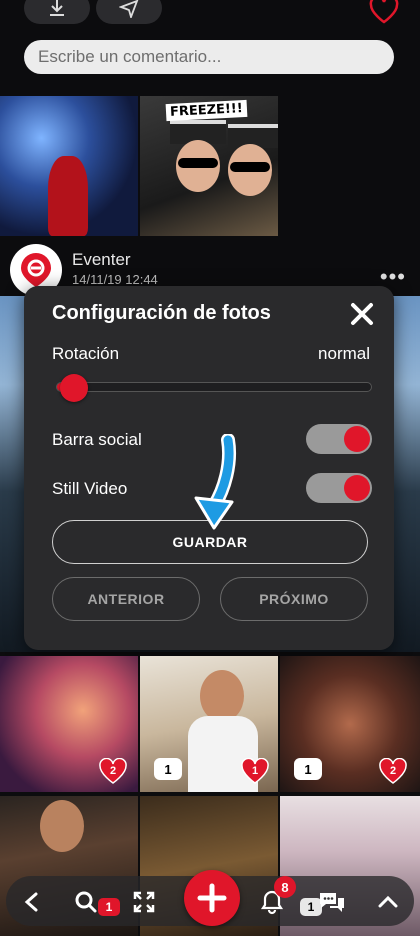 This screenshot has width=420, height=936. I want to click on expand-icon, so click(144, 902).